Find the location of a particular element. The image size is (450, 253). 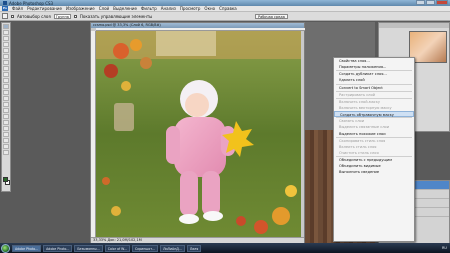

navigator-panel-header is located at coordinates (414, 25).